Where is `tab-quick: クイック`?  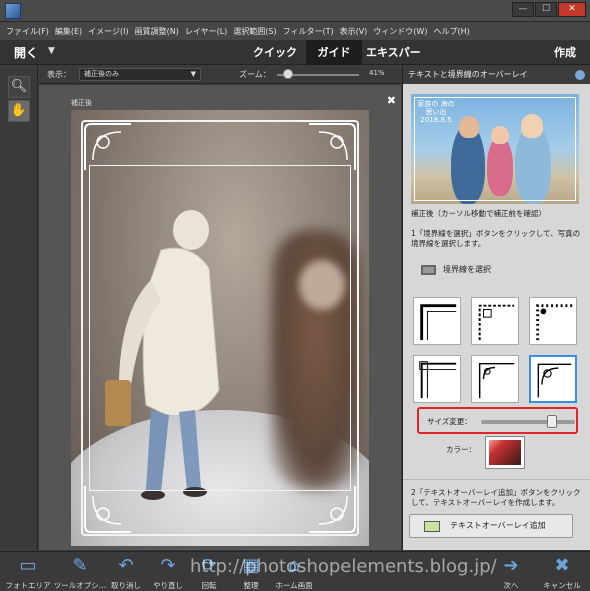 tab-quick: クイック is located at coordinates (275, 52).